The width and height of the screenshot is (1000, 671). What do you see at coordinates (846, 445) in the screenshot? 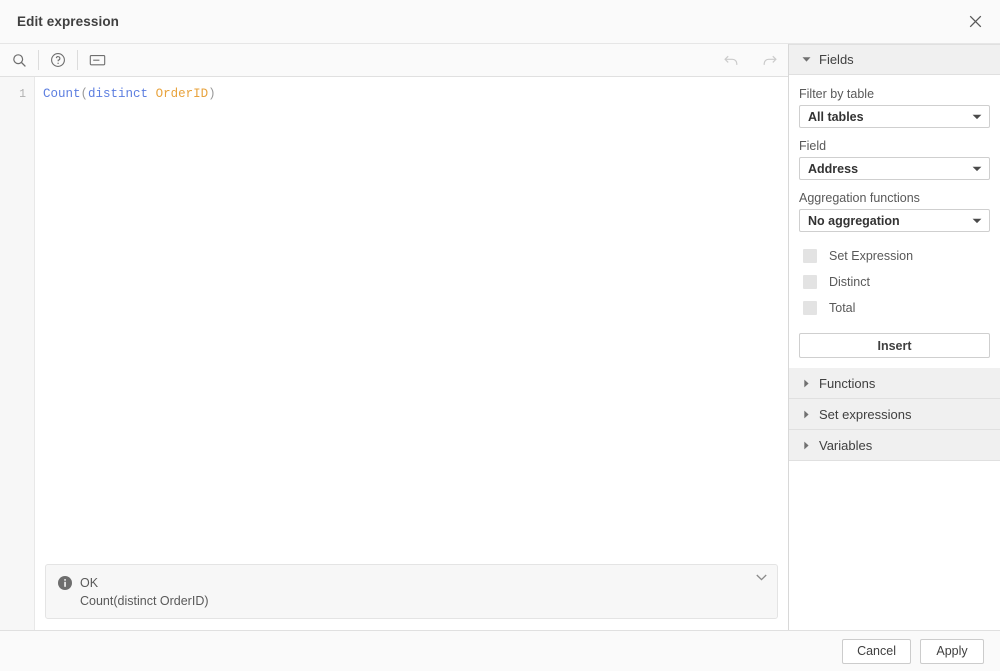
I see `sidebar-section-label: Variables` at bounding box center [846, 445].